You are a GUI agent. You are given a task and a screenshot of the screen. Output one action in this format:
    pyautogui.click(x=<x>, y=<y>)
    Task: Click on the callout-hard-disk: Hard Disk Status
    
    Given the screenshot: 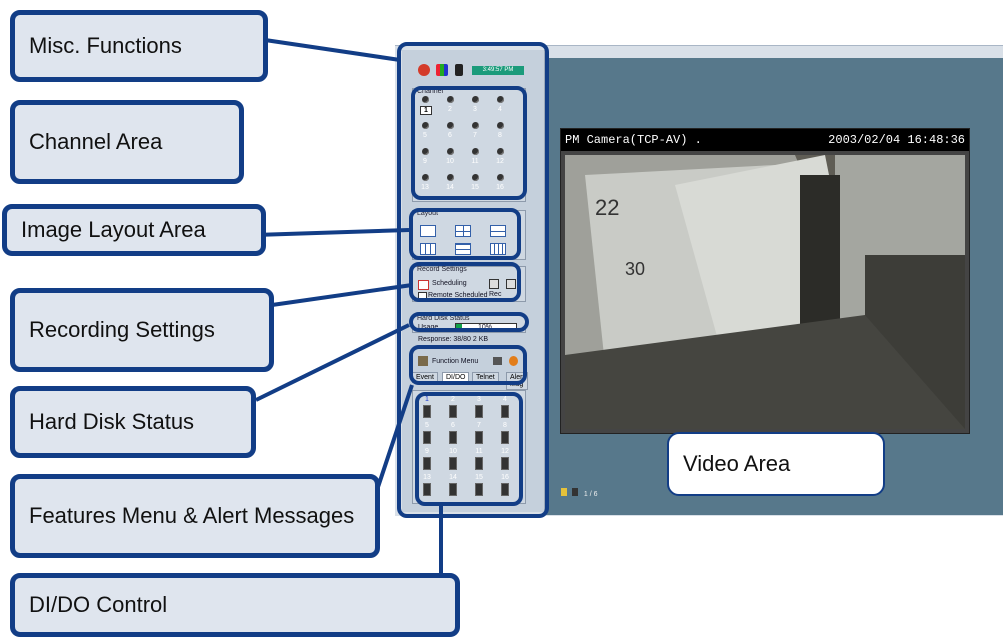 What is the action you would take?
    pyautogui.click(x=133, y=422)
    